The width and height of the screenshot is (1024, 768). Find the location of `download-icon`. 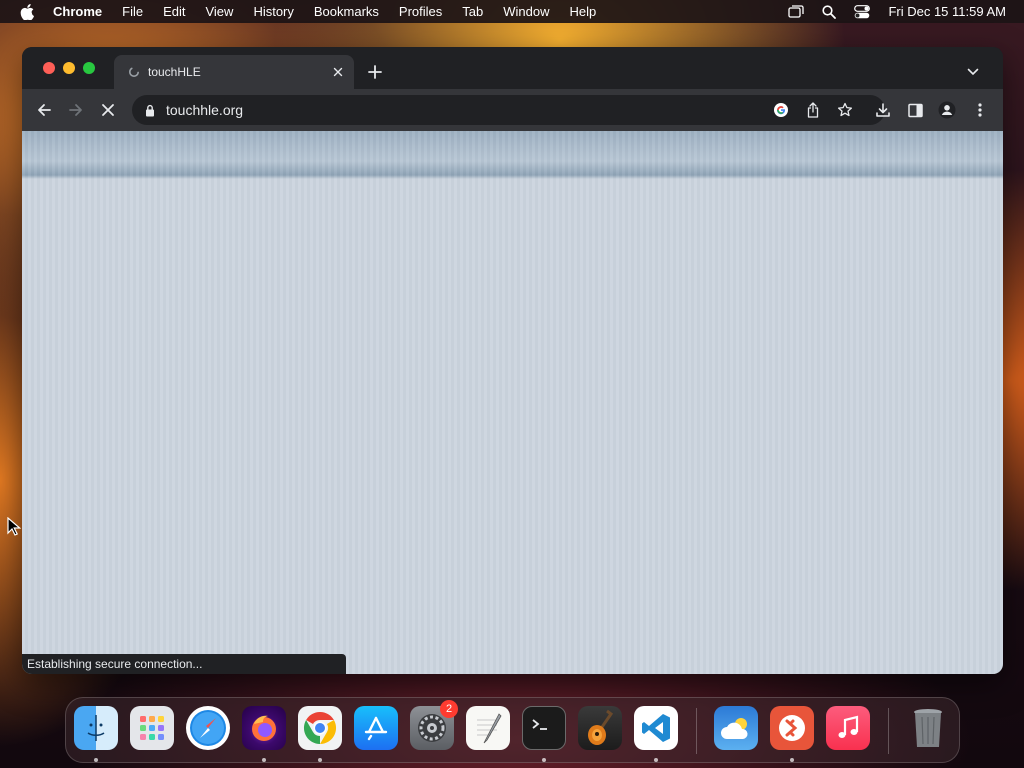

download-icon is located at coordinates (883, 110).